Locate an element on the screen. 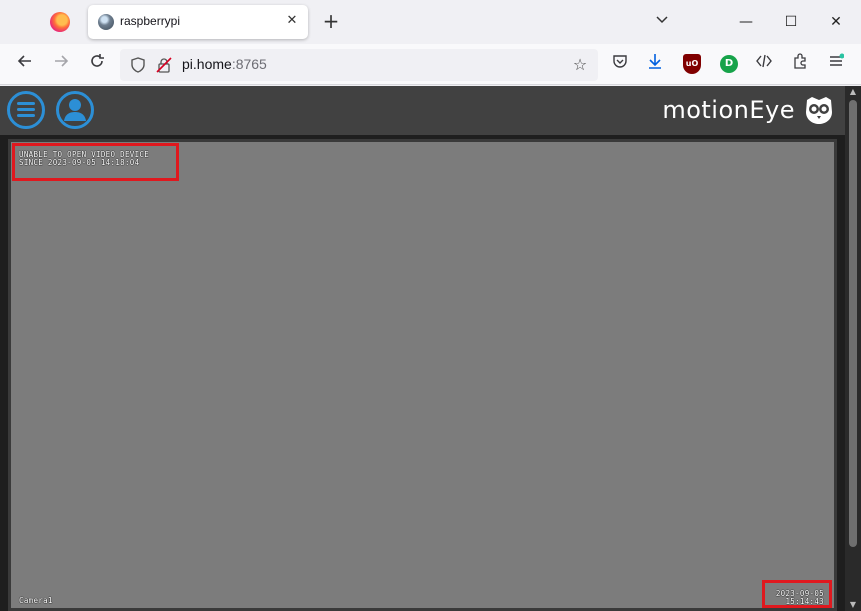  scrollbar-thumb is located at coordinates (853, 323).